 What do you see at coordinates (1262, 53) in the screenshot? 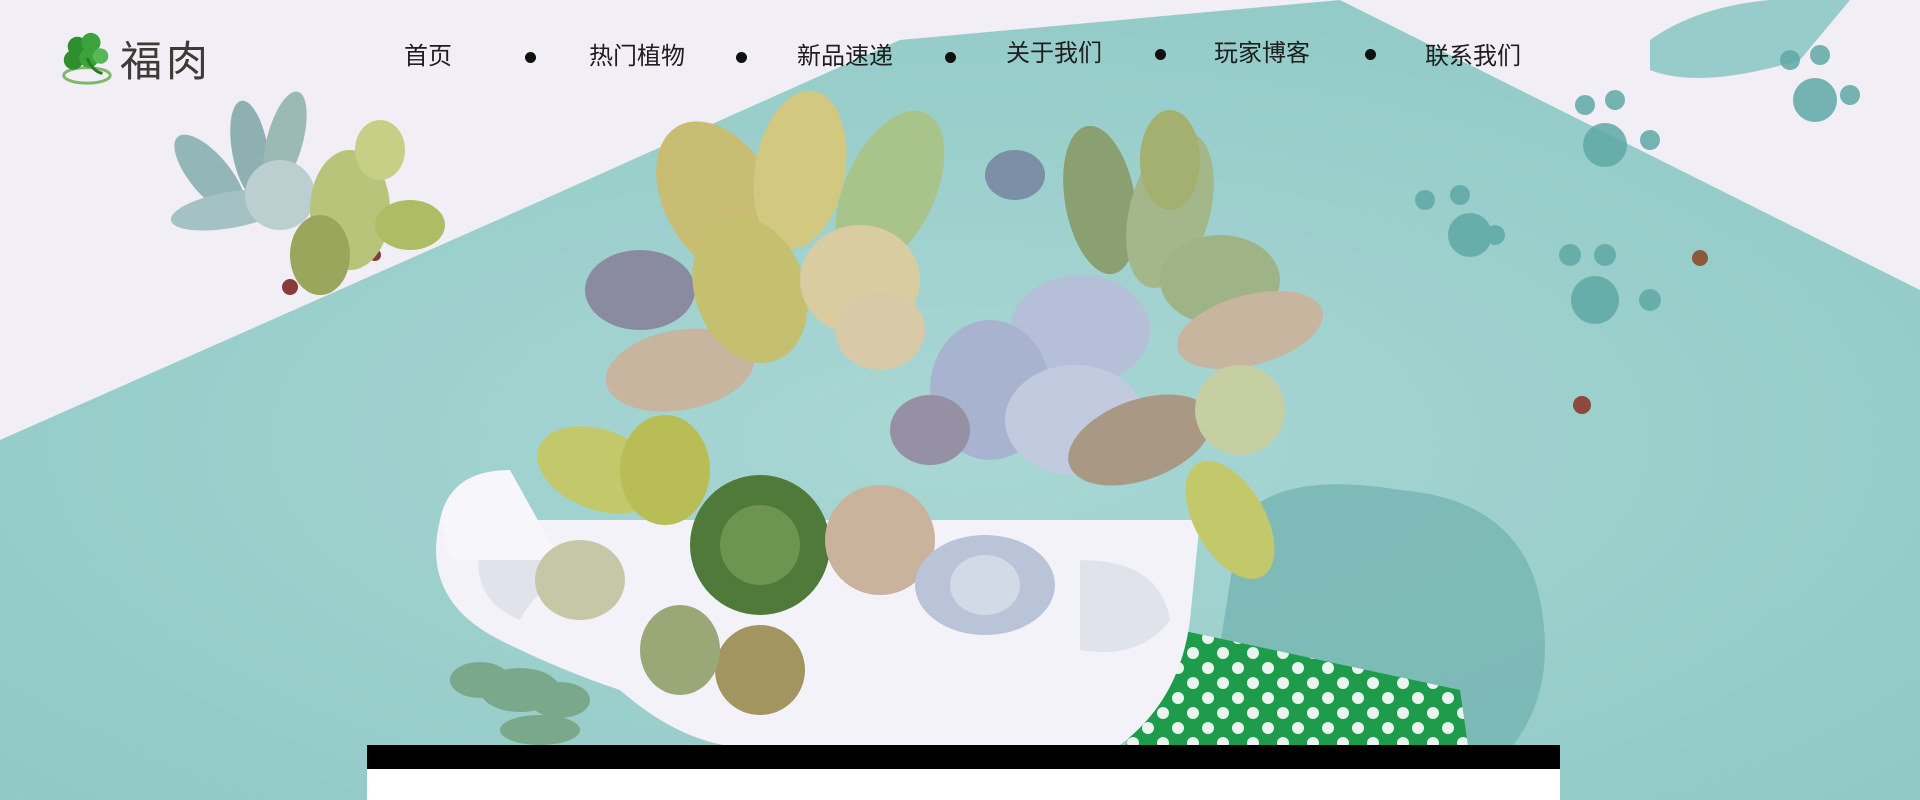
I see `nav-item-blog: 玩家博客` at bounding box center [1262, 53].